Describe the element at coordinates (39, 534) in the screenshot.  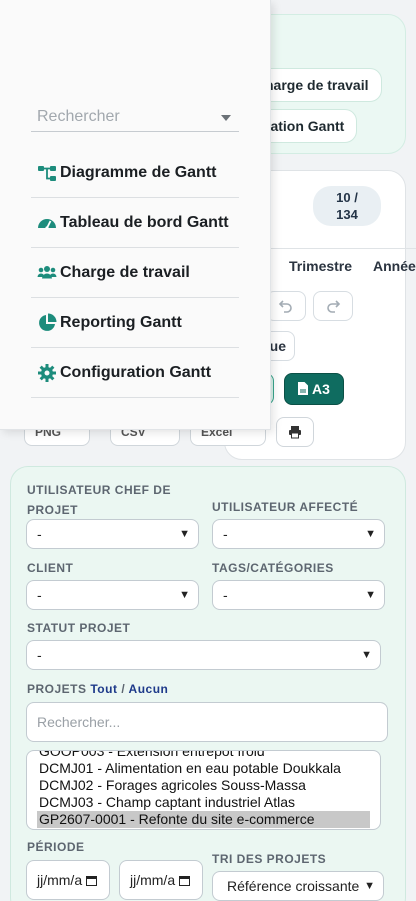
I see `chef-value: -` at that location.